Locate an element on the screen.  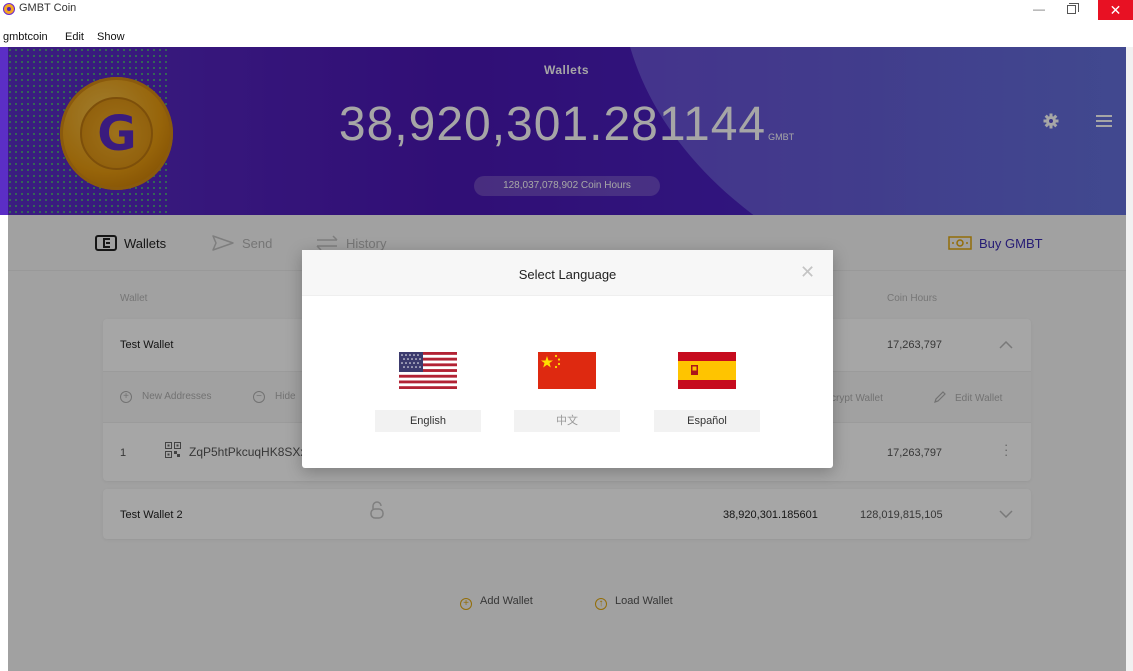
menu-show: Show is located at coordinates (111, 37).